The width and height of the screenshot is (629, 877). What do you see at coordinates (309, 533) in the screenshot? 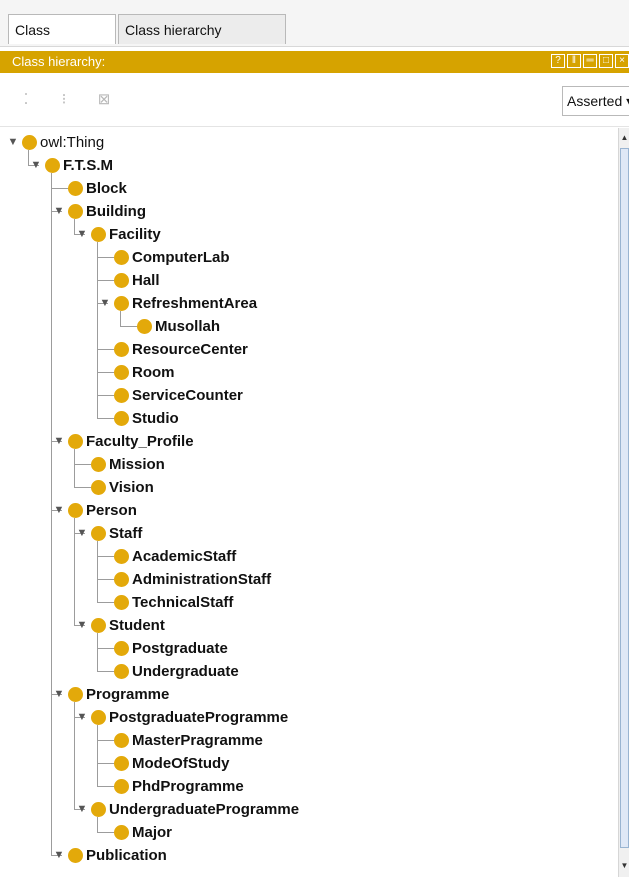
I see `tree-node: ▼ Staff` at bounding box center [309, 533].